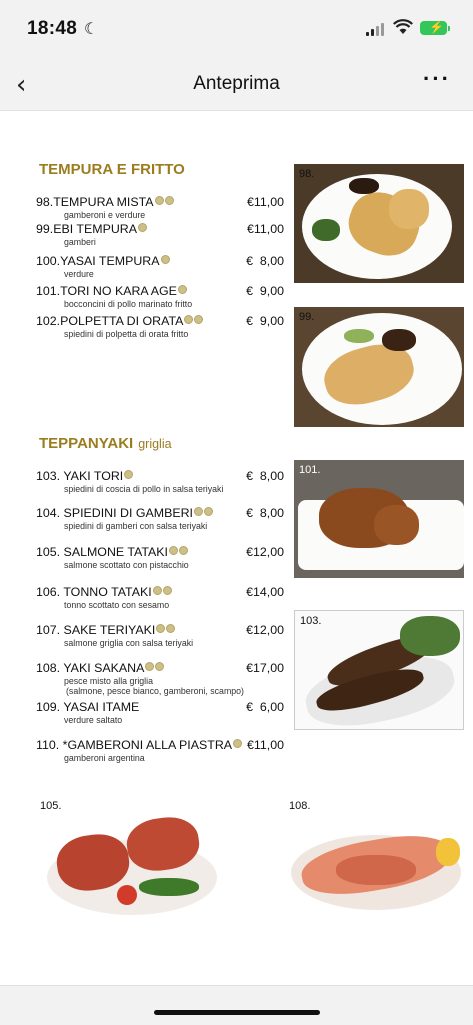 This screenshot has height=1025, width=473. Describe the element at coordinates (51, 806) in the screenshot. I see `photo-label: 105.` at that location.